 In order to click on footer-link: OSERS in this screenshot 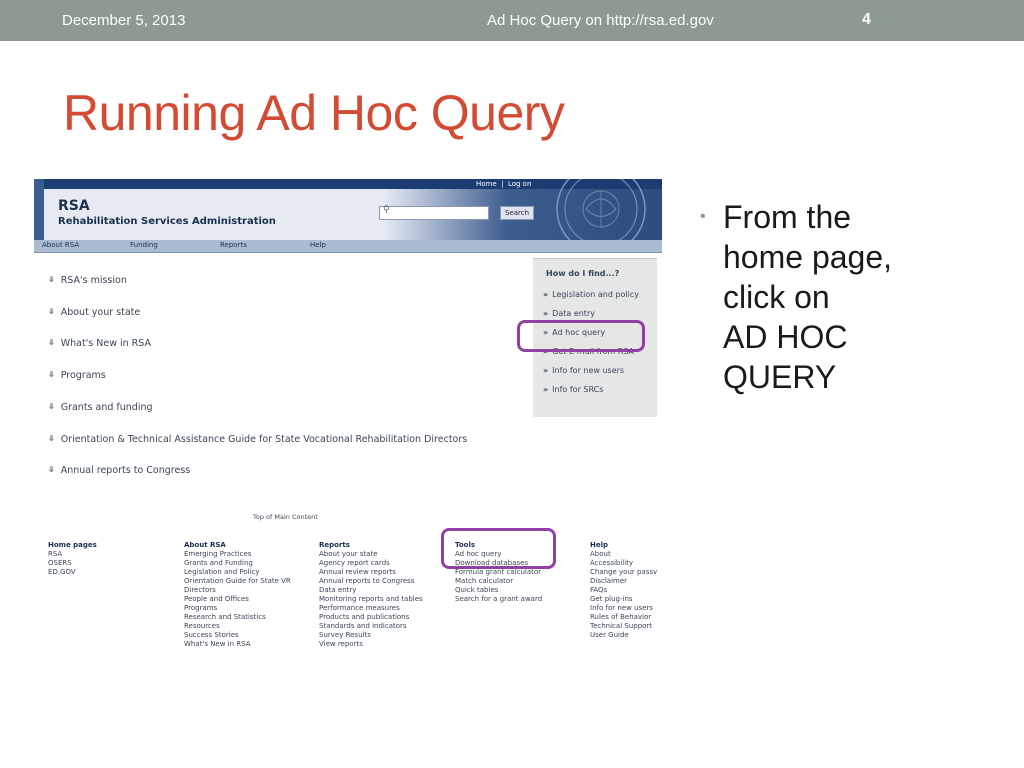, I will do `click(72, 563)`.